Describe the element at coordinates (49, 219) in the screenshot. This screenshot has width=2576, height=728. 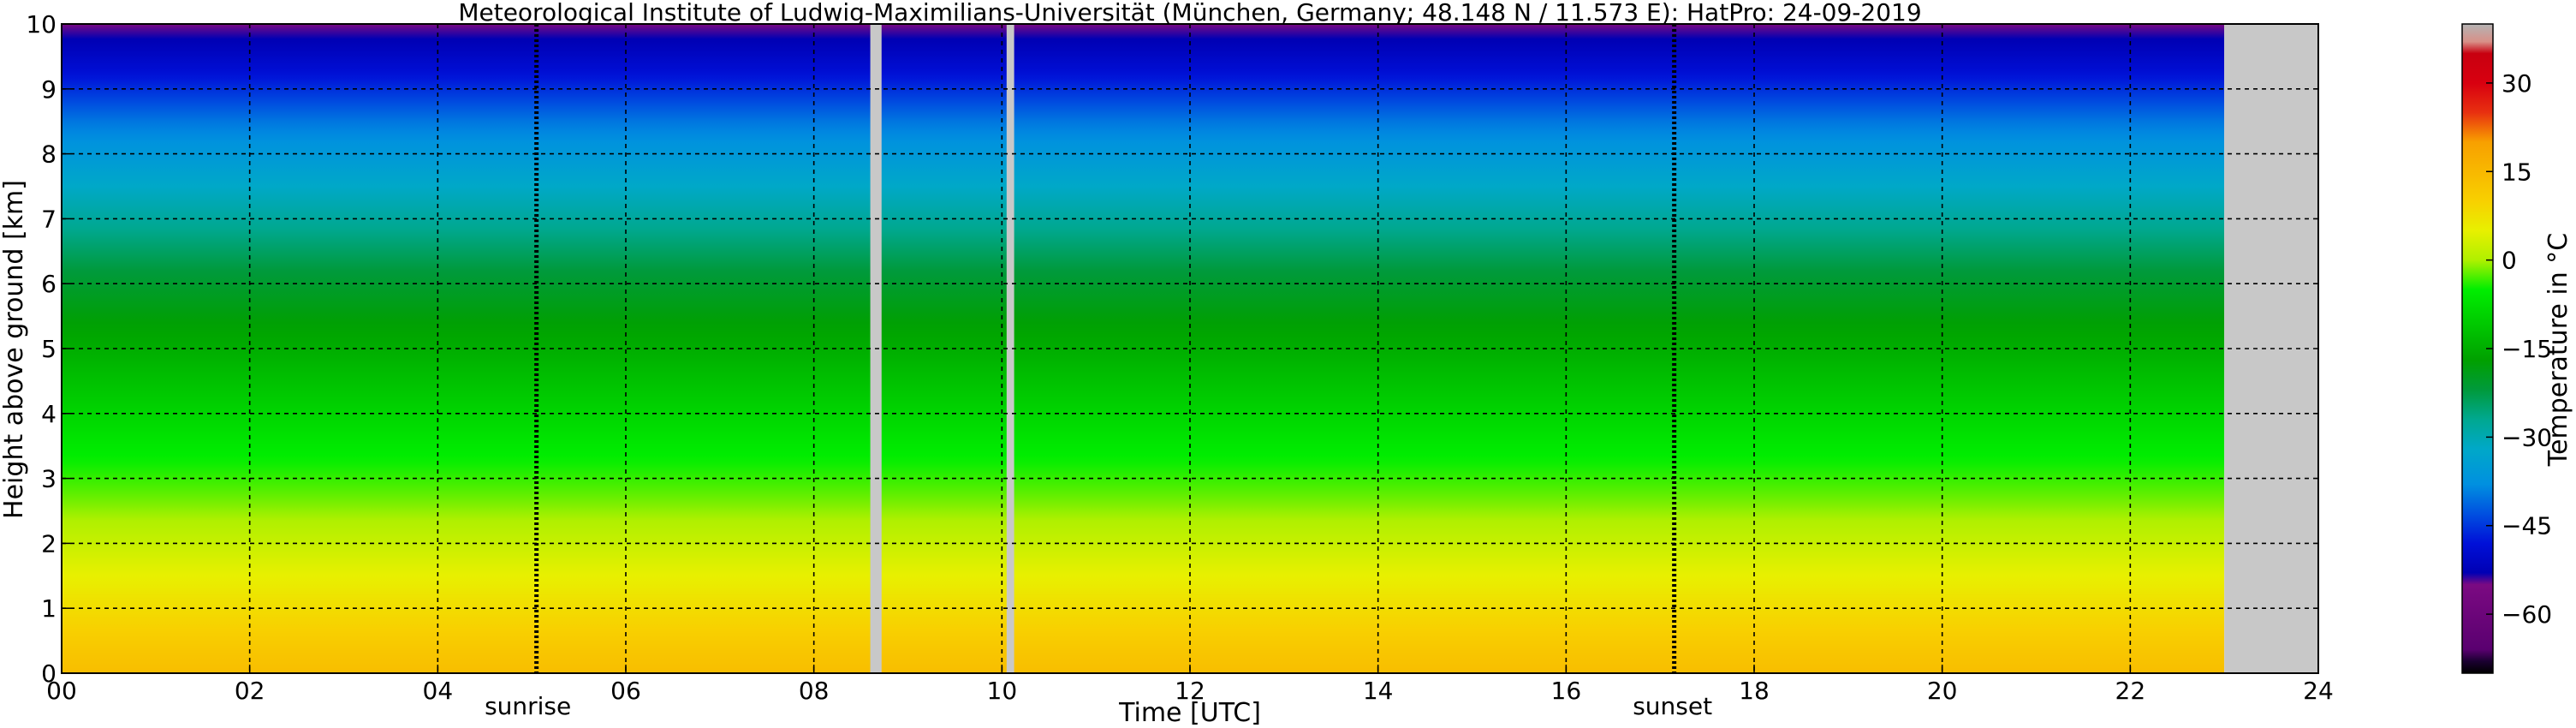
I see `y-tick-label: 7` at that location.